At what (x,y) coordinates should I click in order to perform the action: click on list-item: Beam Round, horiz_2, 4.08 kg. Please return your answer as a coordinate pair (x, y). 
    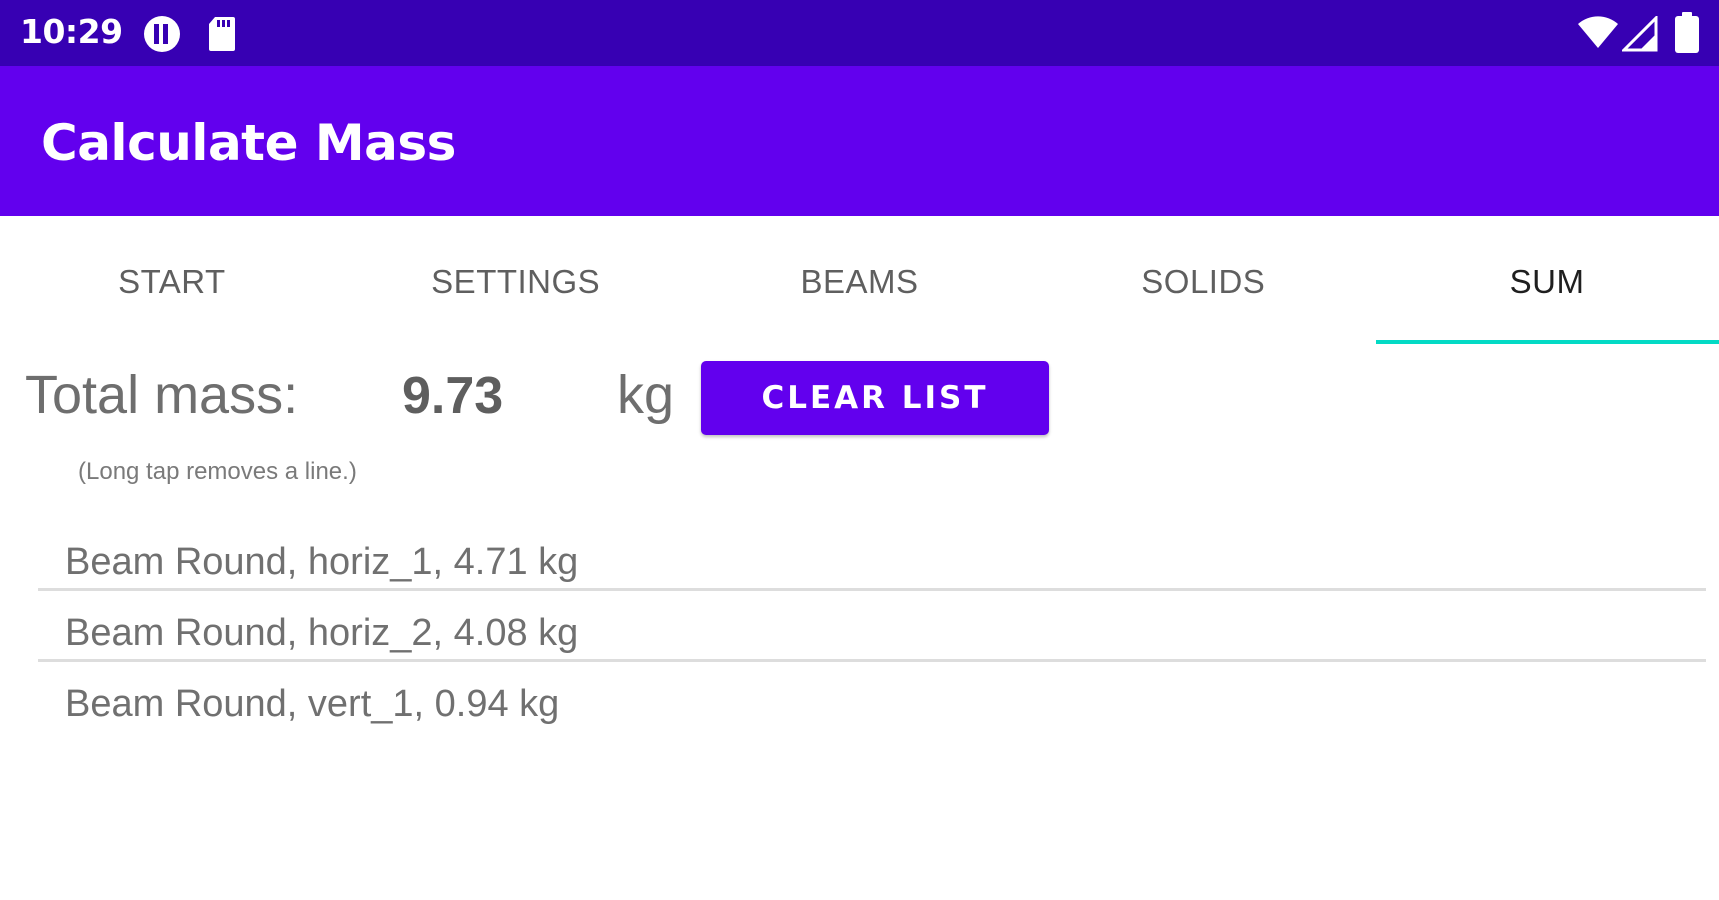
    Looking at the image, I should click on (872, 626).